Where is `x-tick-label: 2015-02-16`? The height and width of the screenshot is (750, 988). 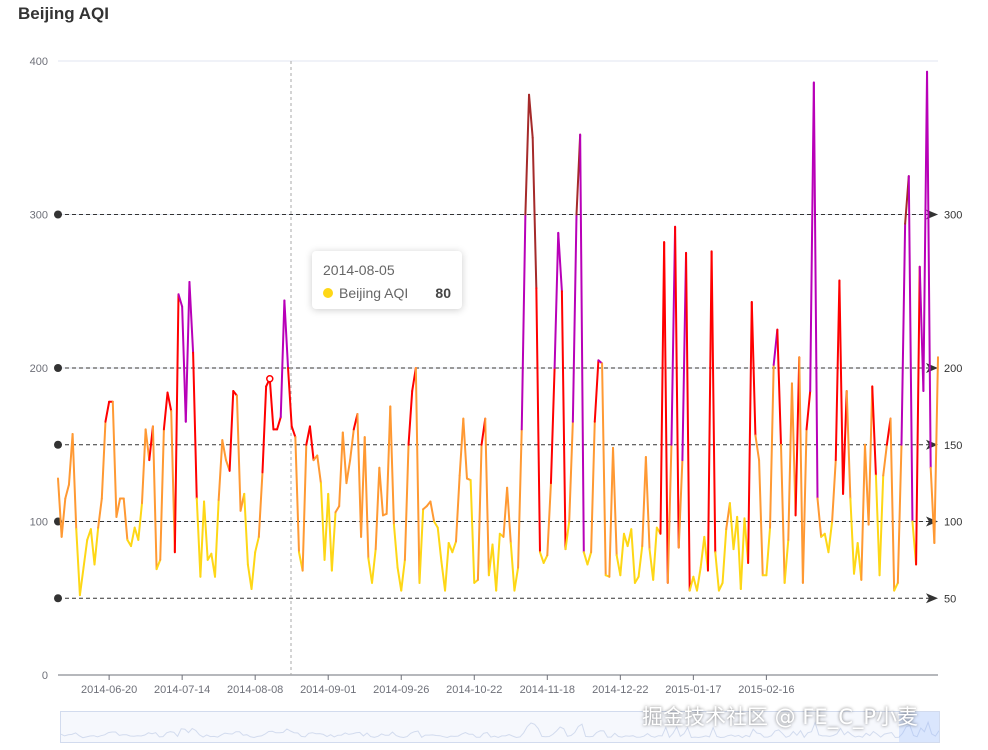 x-tick-label: 2015-02-16 is located at coordinates (766, 690).